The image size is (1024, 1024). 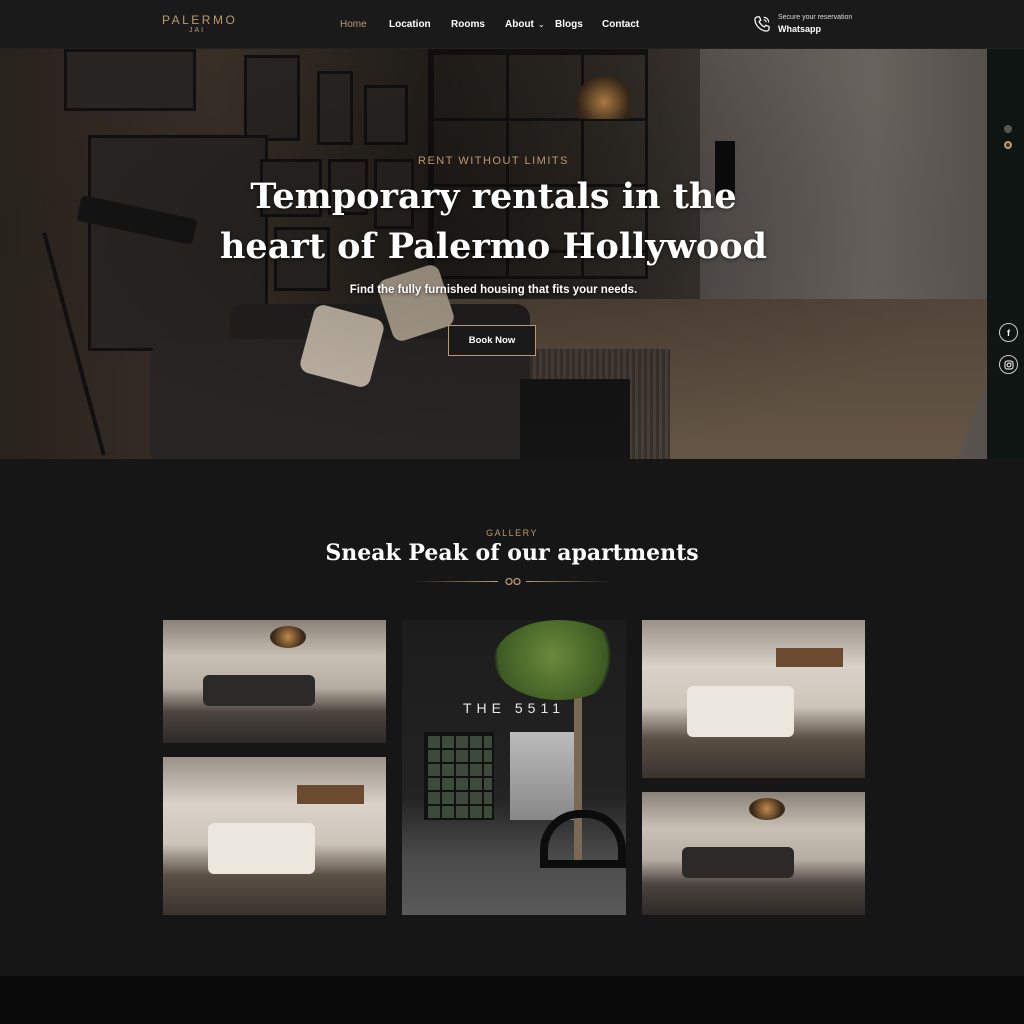 What do you see at coordinates (459, 776) in the screenshot?
I see `building-glass-door` at bounding box center [459, 776].